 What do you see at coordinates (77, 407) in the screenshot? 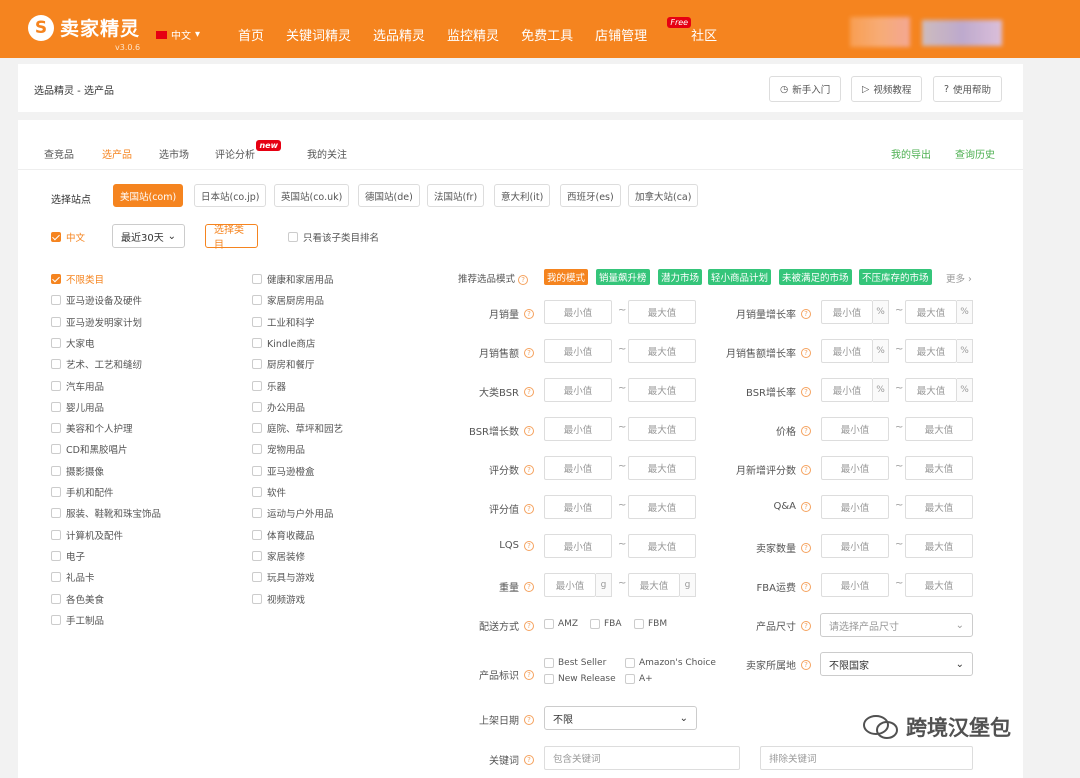
I see `category-item: 婴儿用品` at bounding box center [77, 407].